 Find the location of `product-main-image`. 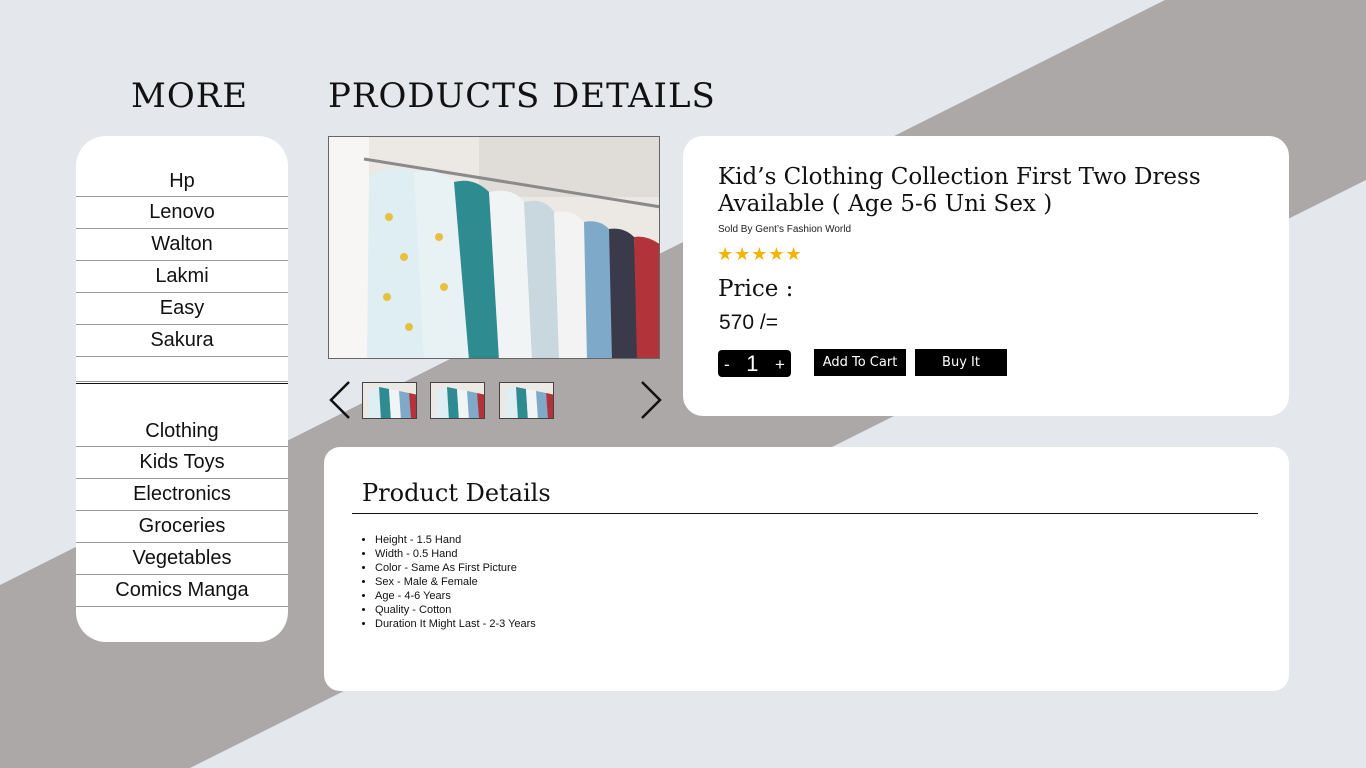

product-main-image is located at coordinates (494, 247).